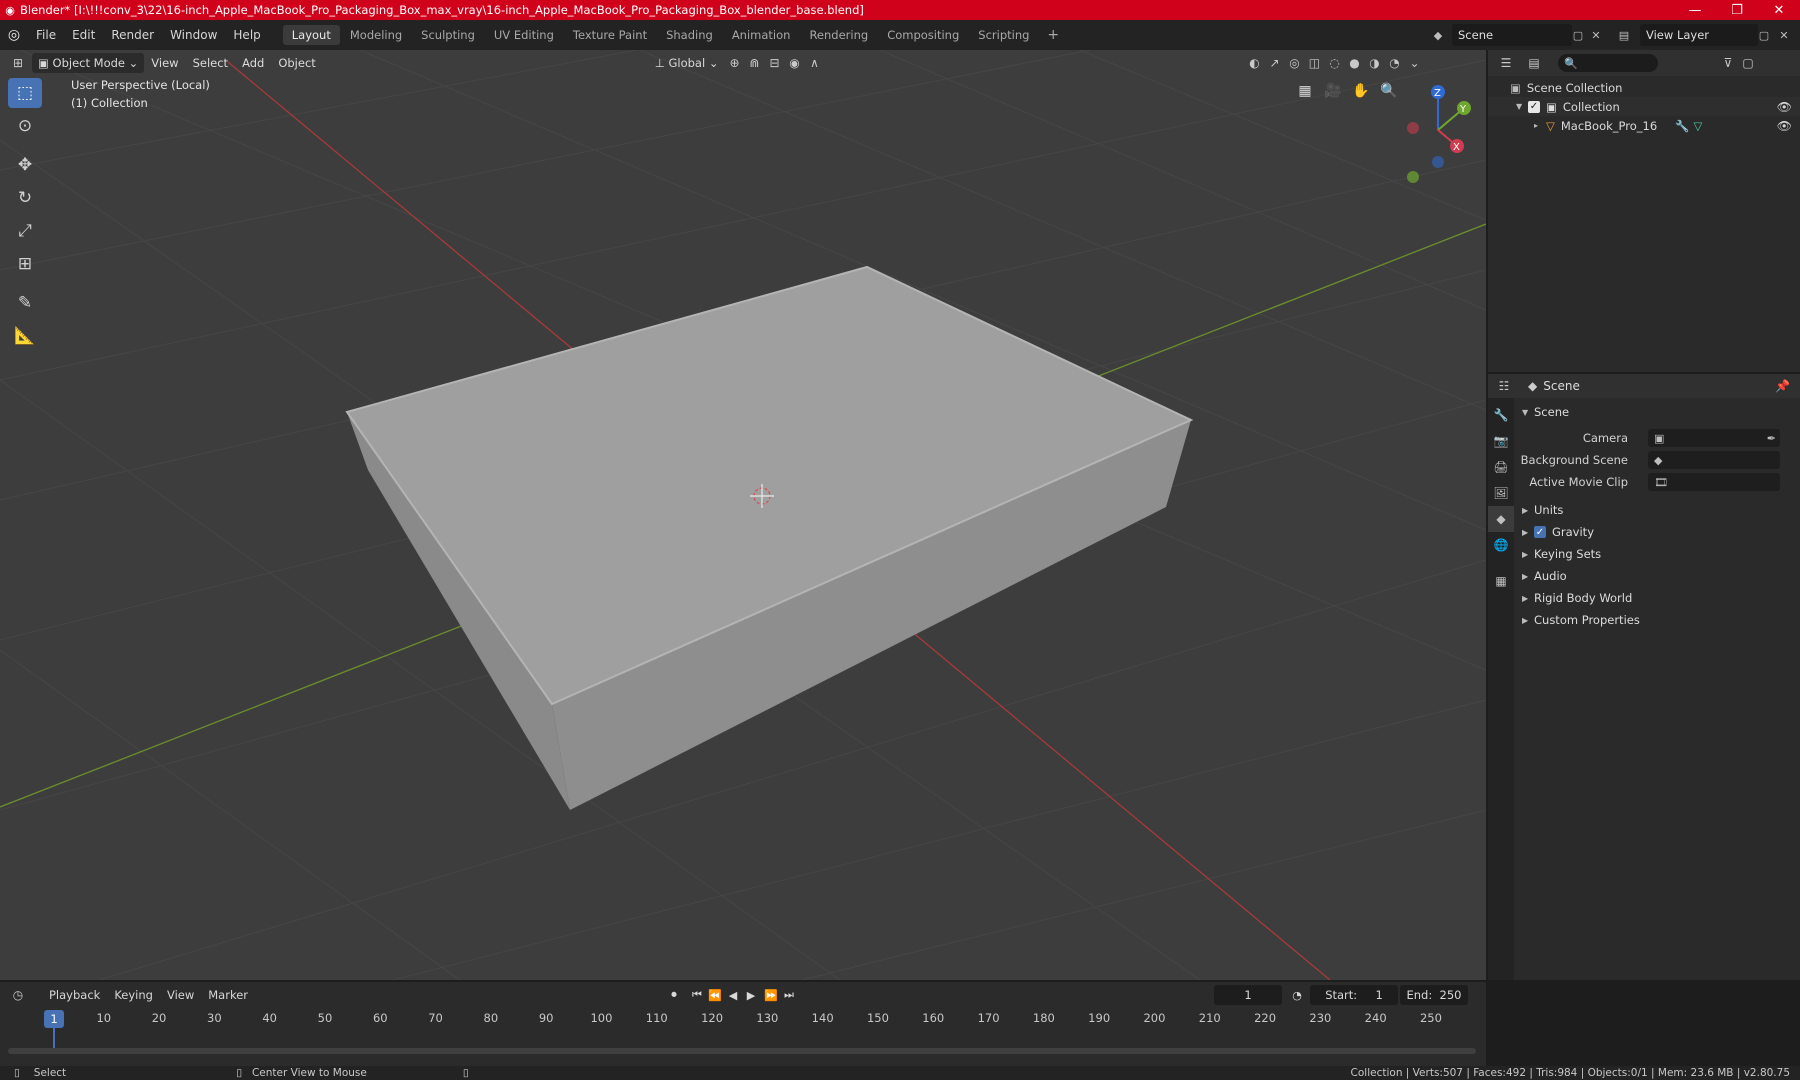  Describe the element at coordinates (774, 63) in the screenshot. I see `snap-target-icon: ⊟` at that location.